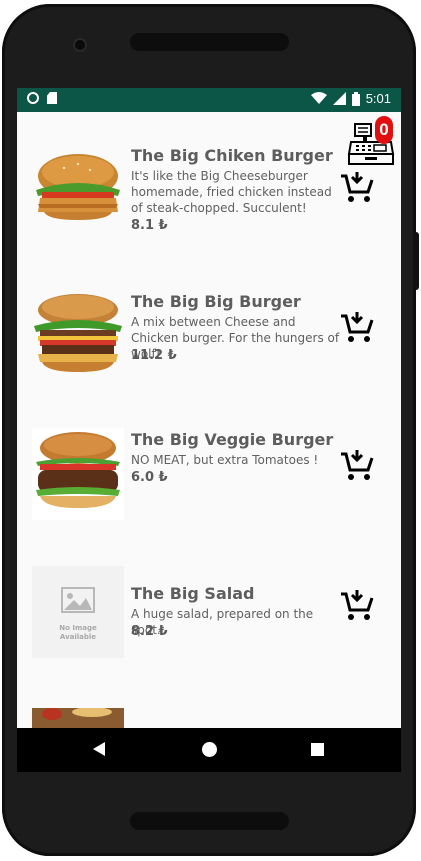 Image resolution: width=421 pixels, height=861 pixels. I want to click on power-button, so click(416, 261).